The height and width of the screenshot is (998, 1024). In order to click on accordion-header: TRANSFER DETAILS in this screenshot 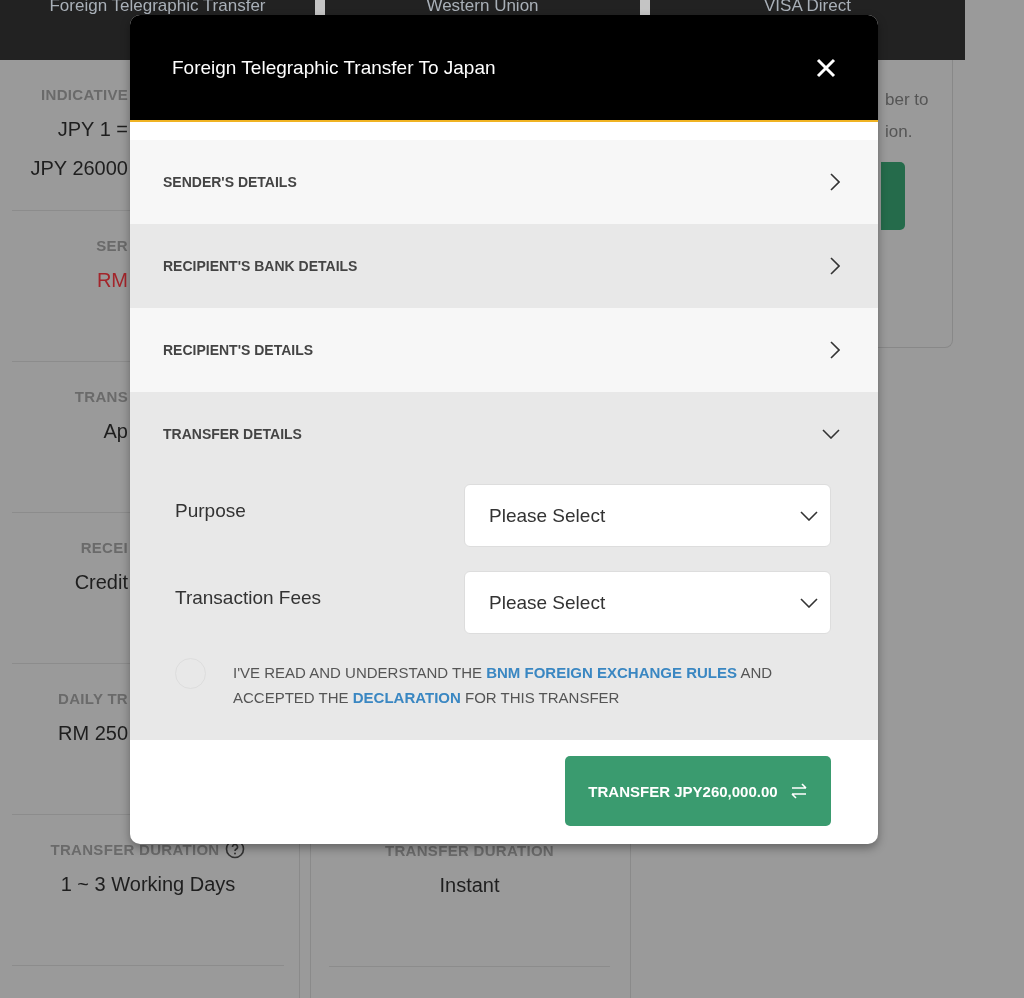, I will do `click(504, 434)`.